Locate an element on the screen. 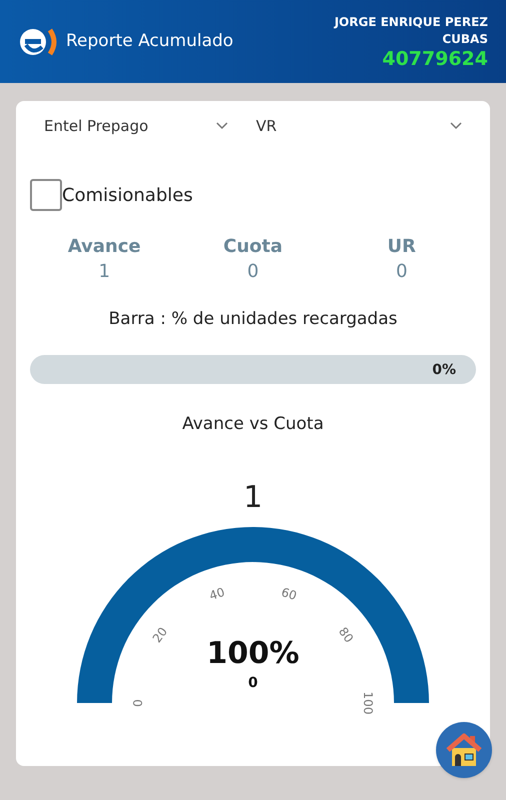 The height and width of the screenshot is (800, 506). bar-caption: Barra : % de unidades recargadas is located at coordinates (253, 319).